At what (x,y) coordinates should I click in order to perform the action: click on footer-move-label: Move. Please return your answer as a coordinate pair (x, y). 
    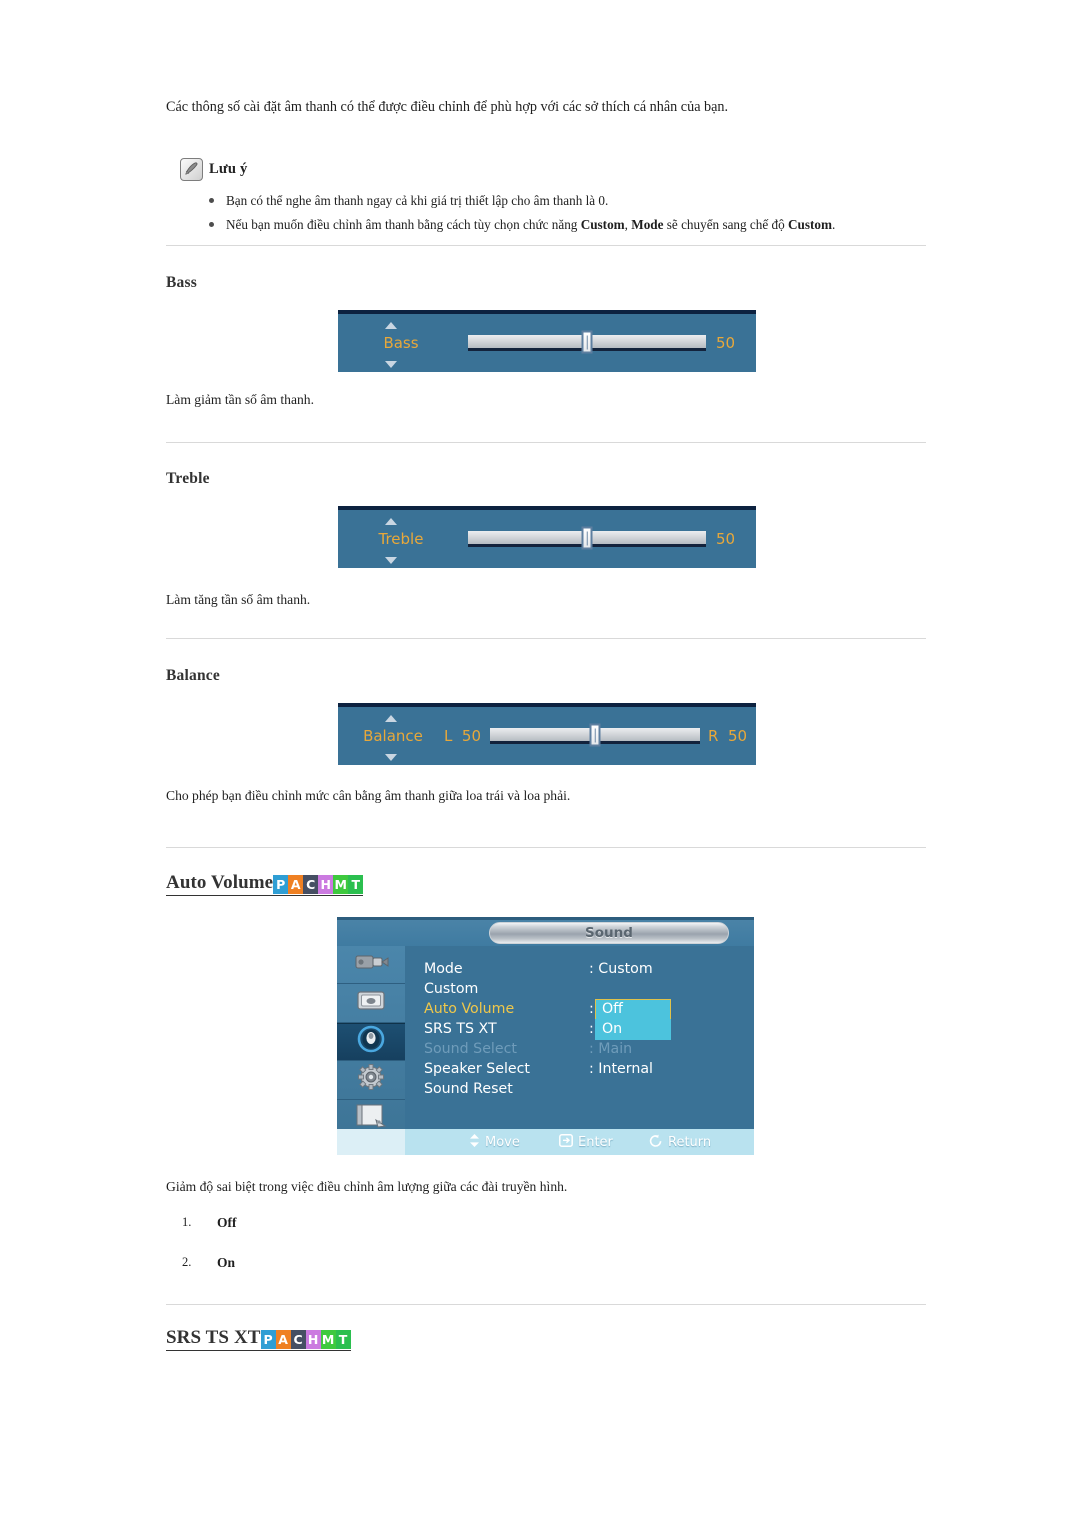
    Looking at the image, I should click on (502, 1142).